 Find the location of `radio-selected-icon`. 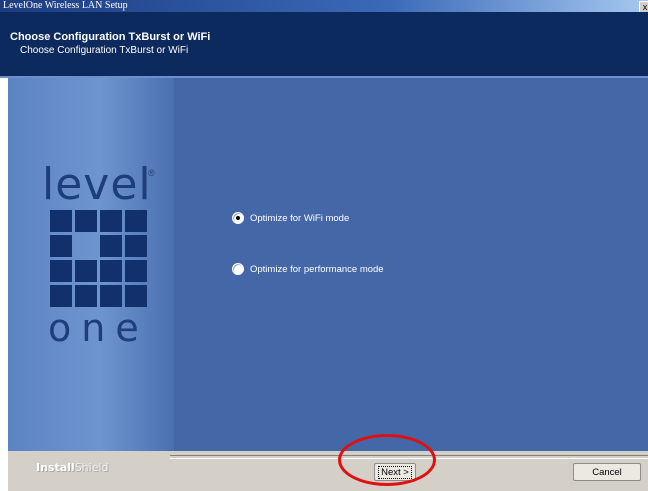

radio-selected-icon is located at coordinates (238, 218).